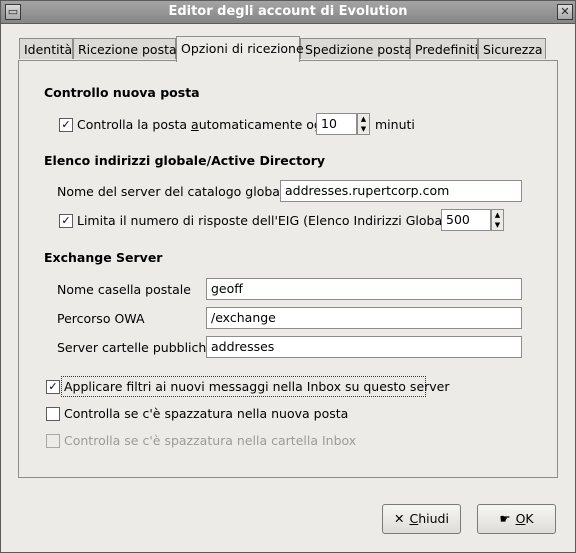 The height and width of the screenshot is (553, 576). Describe the element at coordinates (395, 124) in the screenshot. I see `interval-unit-label: minuti` at that location.